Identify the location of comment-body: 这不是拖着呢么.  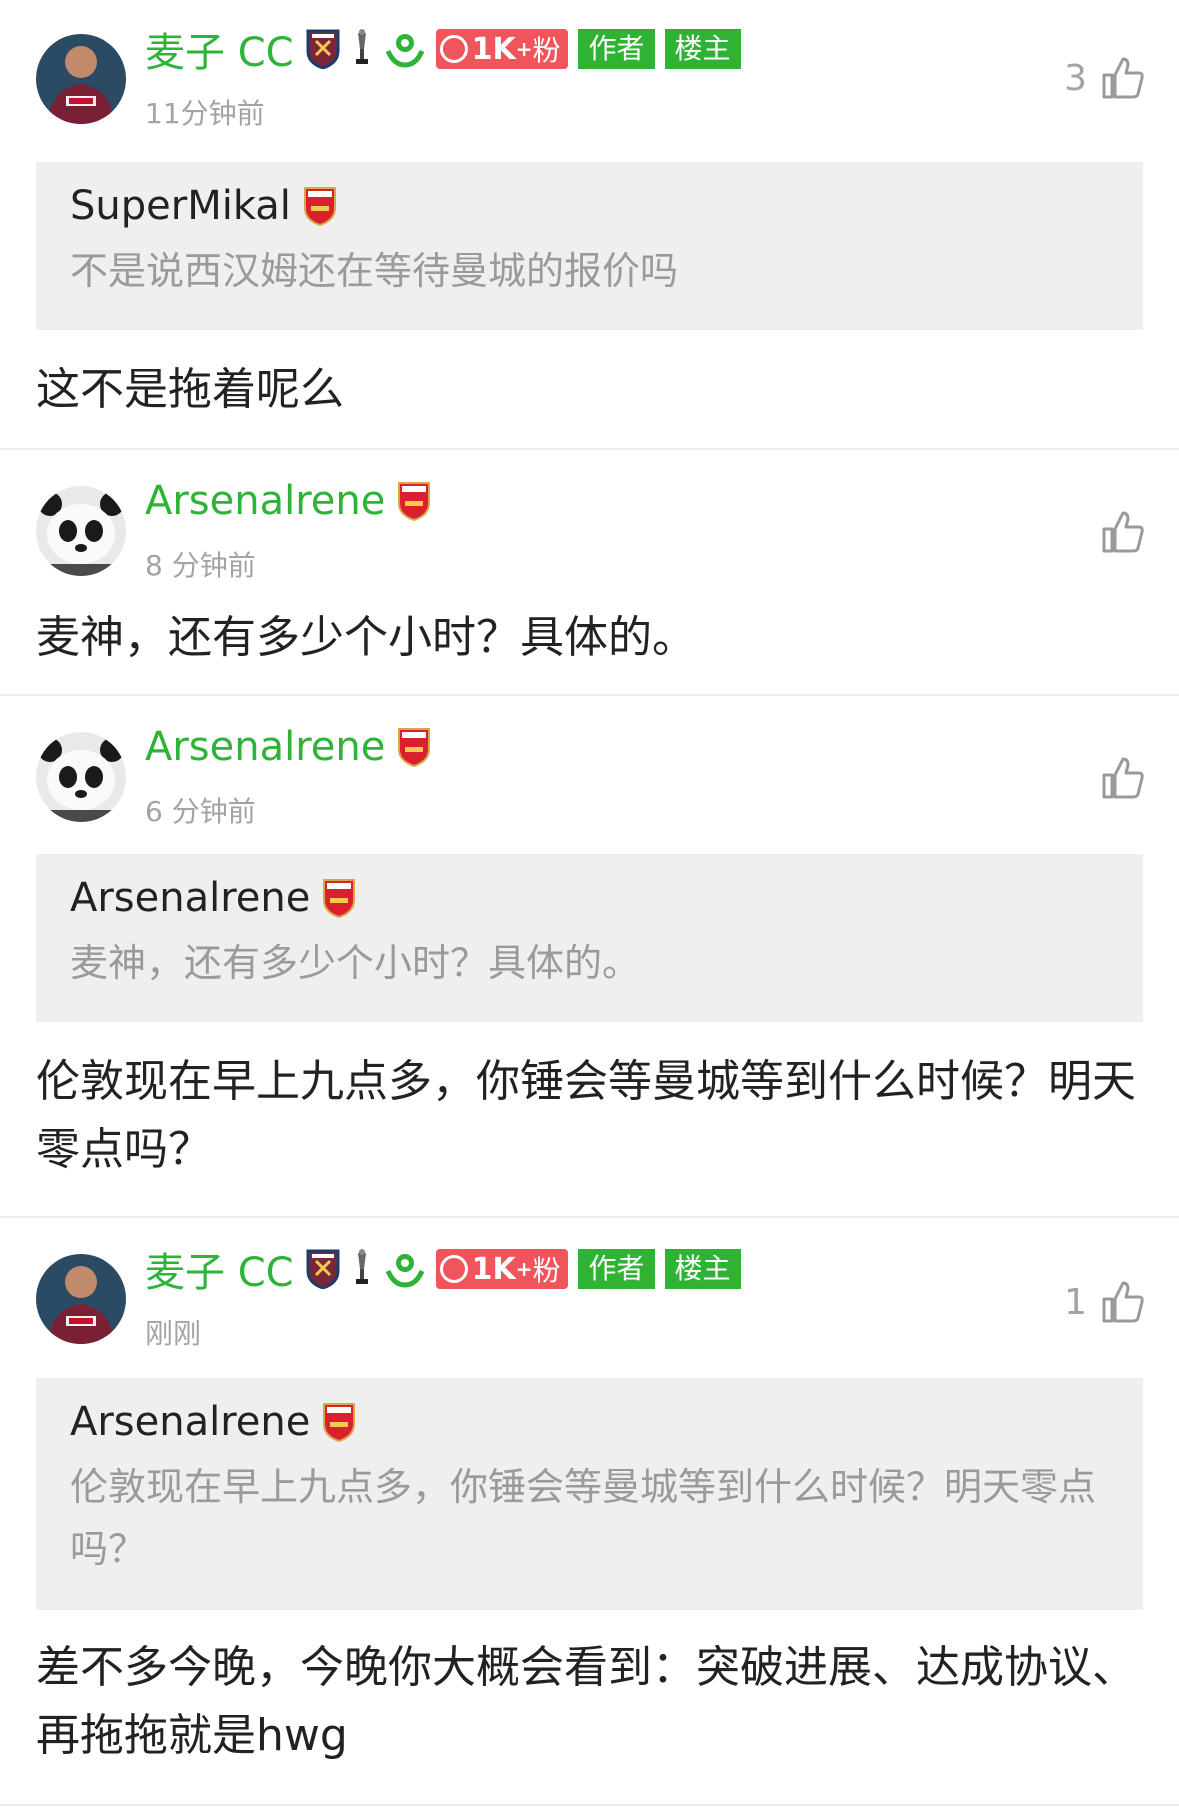
(190, 389).